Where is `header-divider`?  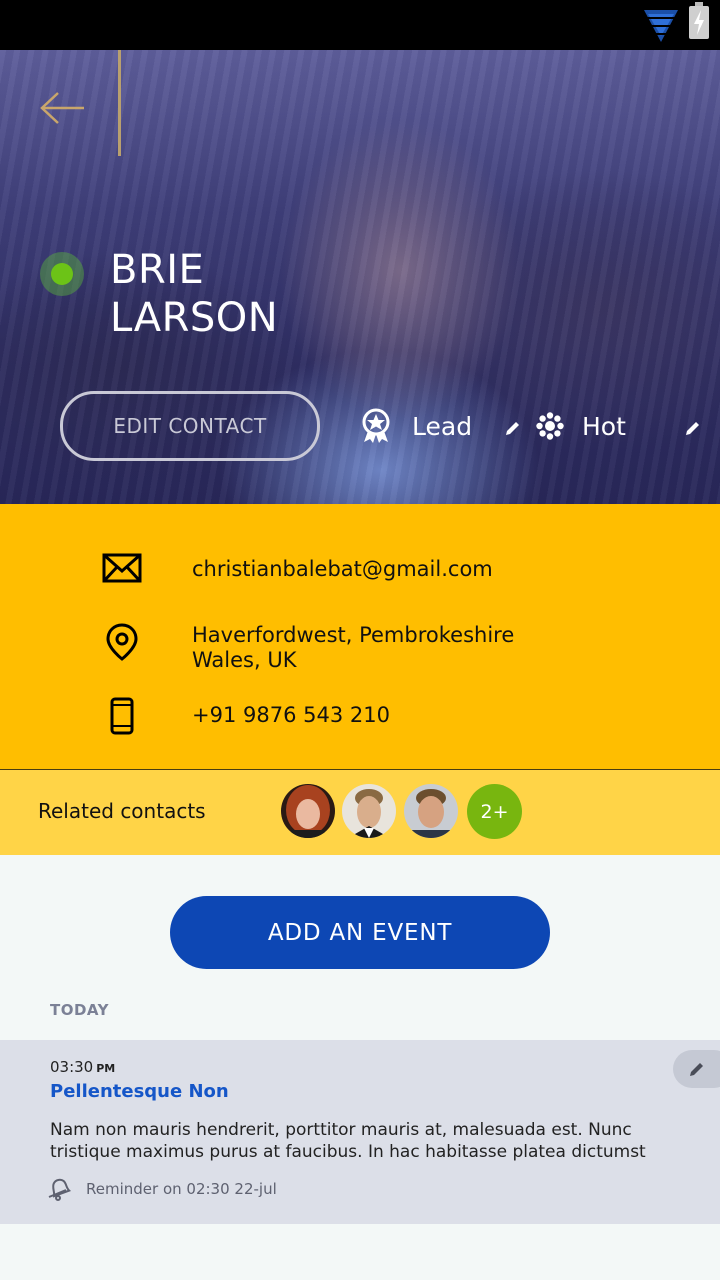
header-divider is located at coordinates (119, 103).